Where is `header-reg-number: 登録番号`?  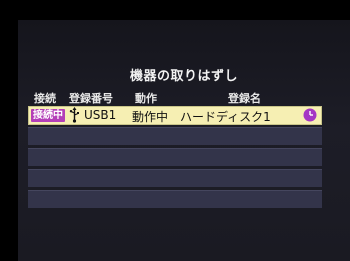
header-reg-number: 登録番号 is located at coordinates (91, 98).